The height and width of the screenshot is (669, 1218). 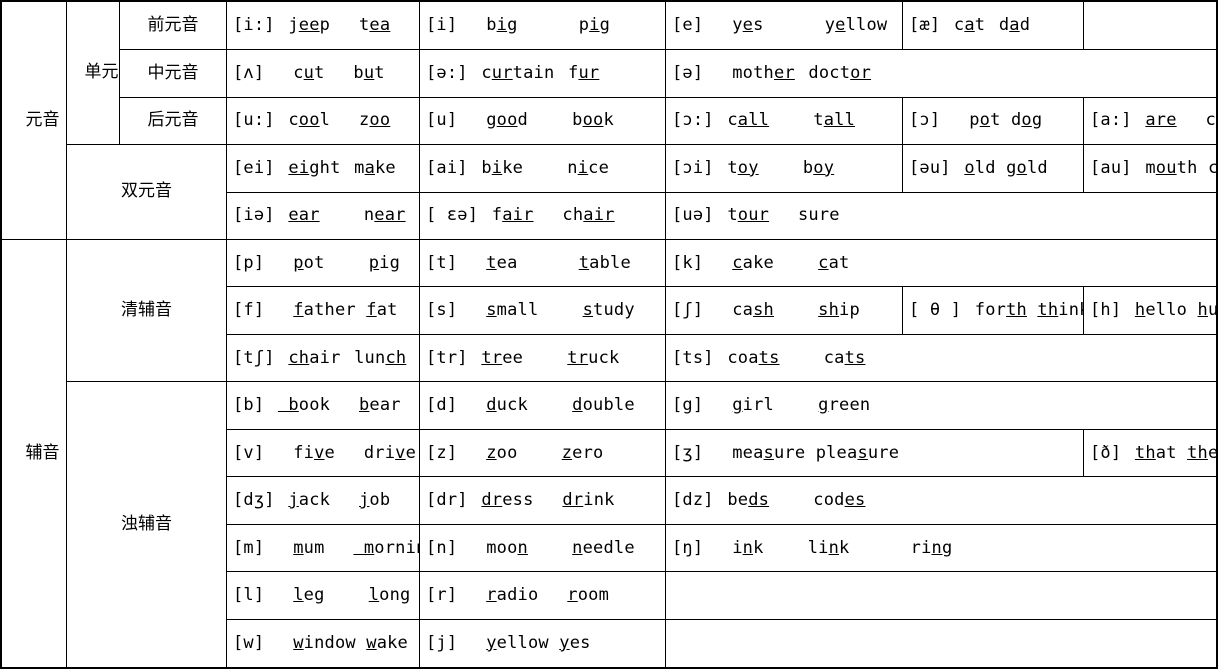 I want to click on ipa-e: [e], so click(x=688, y=24).